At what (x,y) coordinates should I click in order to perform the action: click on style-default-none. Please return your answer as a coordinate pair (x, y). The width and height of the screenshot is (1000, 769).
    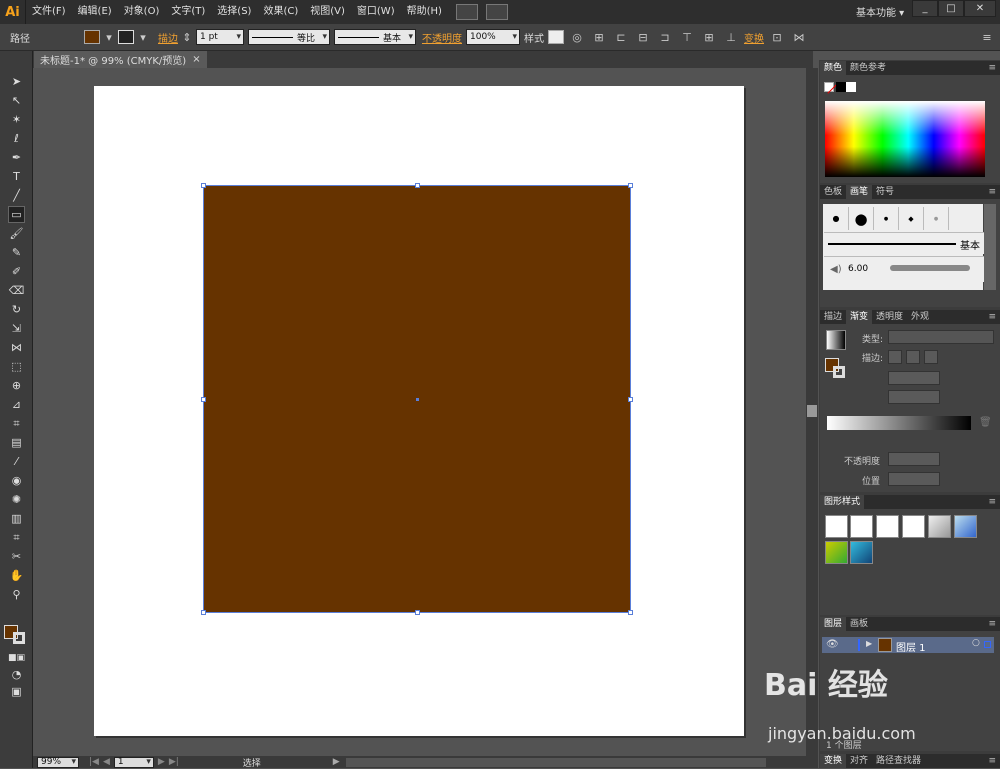
    Looking at the image, I should click on (861, 526).